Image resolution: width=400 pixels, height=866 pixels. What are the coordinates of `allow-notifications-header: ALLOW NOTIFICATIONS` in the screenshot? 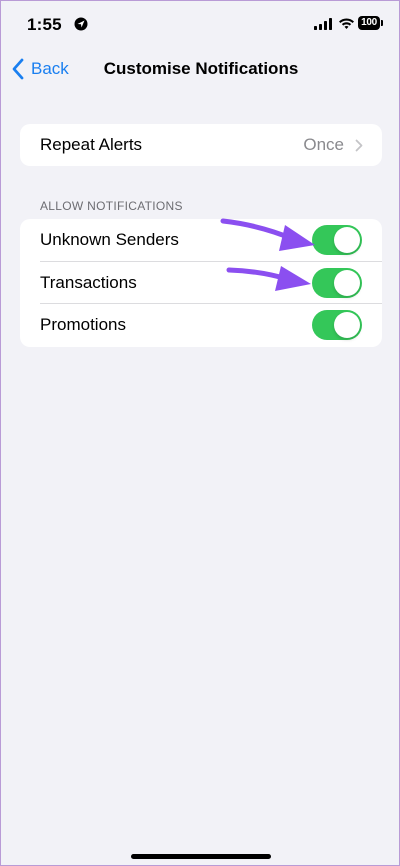 It's located at (111, 206).